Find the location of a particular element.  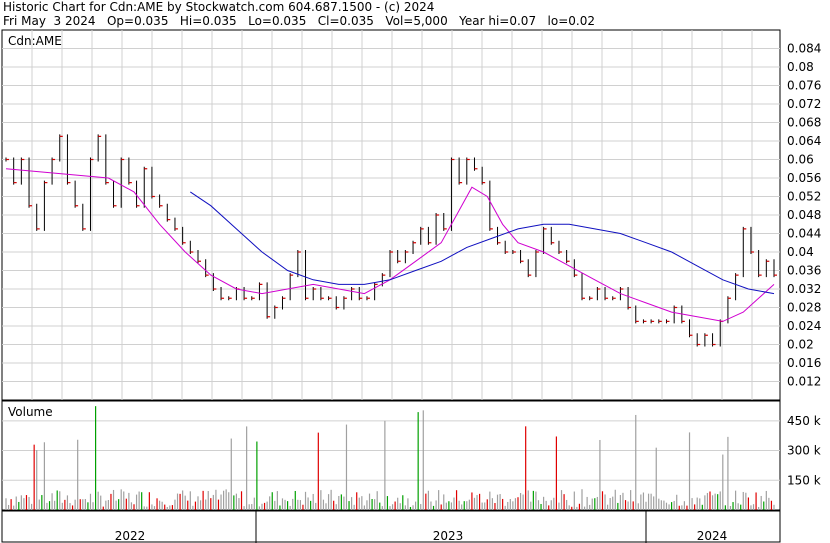

year-label: 2022 is located at coordinates (130, 536).